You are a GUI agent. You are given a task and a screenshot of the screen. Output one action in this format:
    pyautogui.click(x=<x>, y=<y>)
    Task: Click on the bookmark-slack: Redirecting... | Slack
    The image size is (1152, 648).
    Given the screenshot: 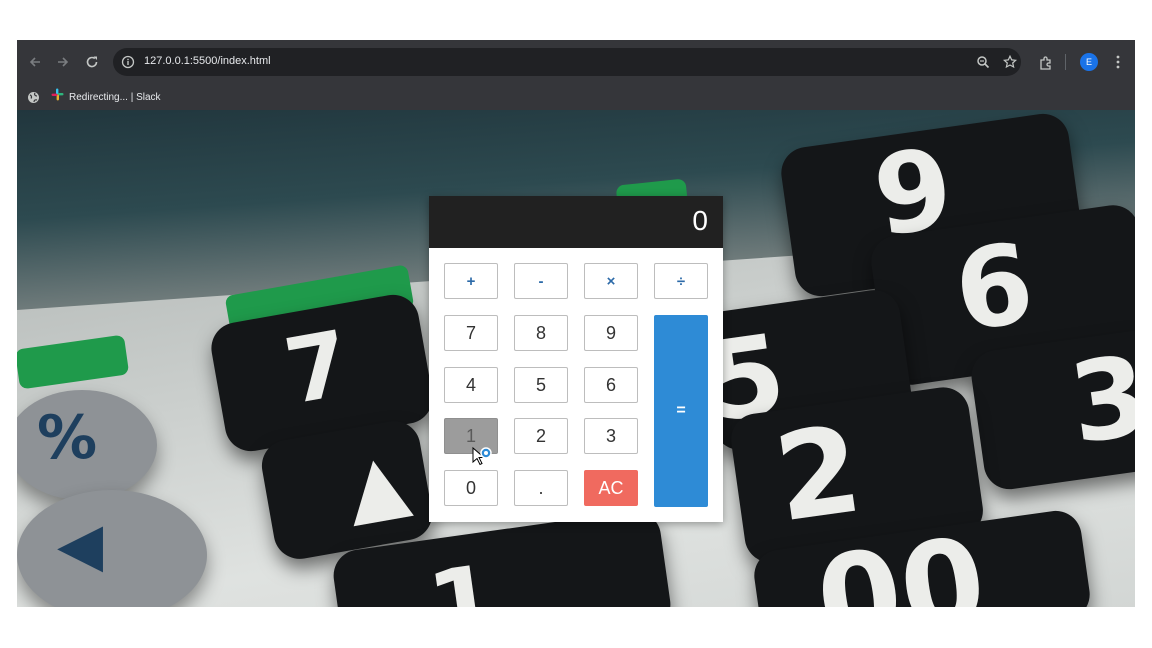 What is the action you would take?
    pyautogui.click(x=106, y=97)
    